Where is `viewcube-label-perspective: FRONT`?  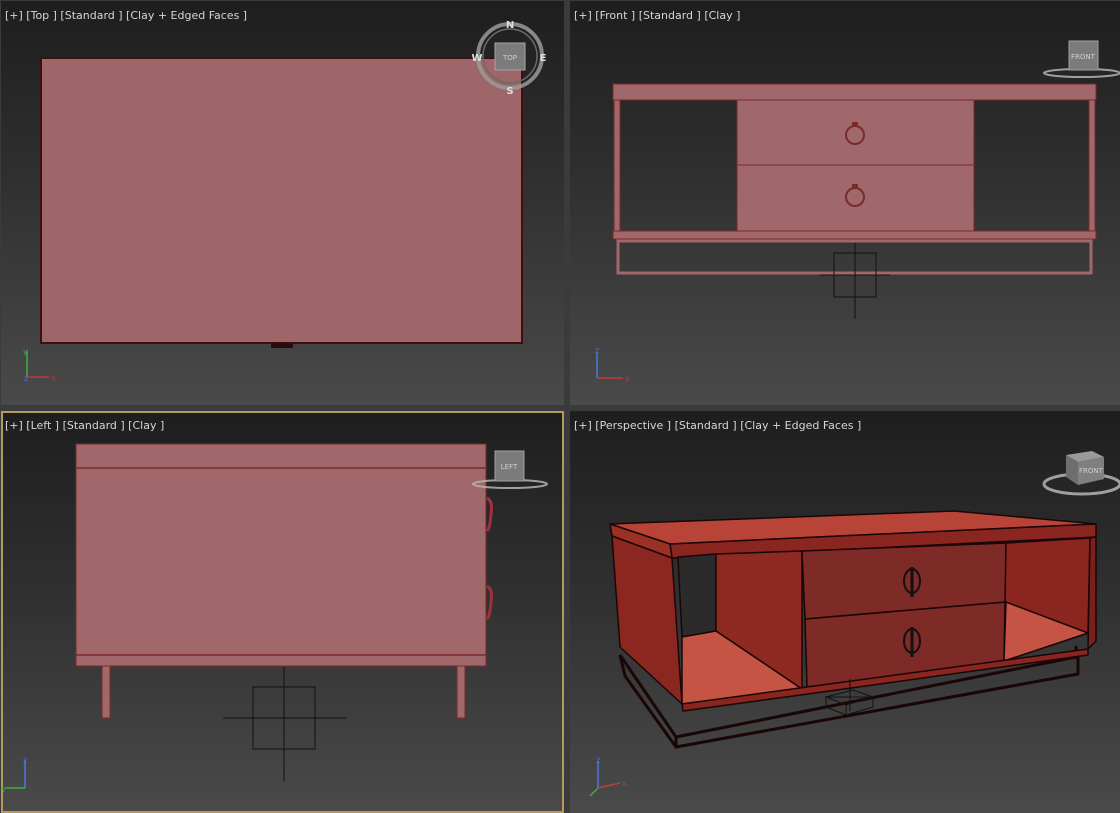 viewcube-label-perspective: FRONT is located at coordinates (1091, 471).